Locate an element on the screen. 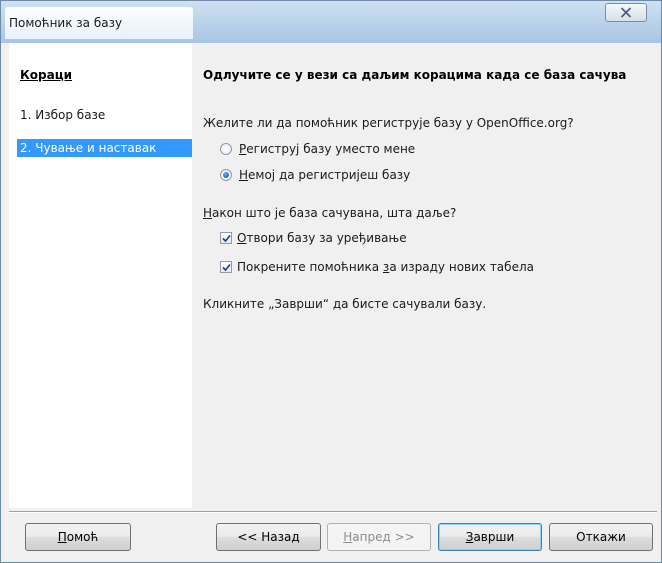 The width and height of the screenshot is (662, 563). cancel-button: Откажи is located at coordinates (601, 537).